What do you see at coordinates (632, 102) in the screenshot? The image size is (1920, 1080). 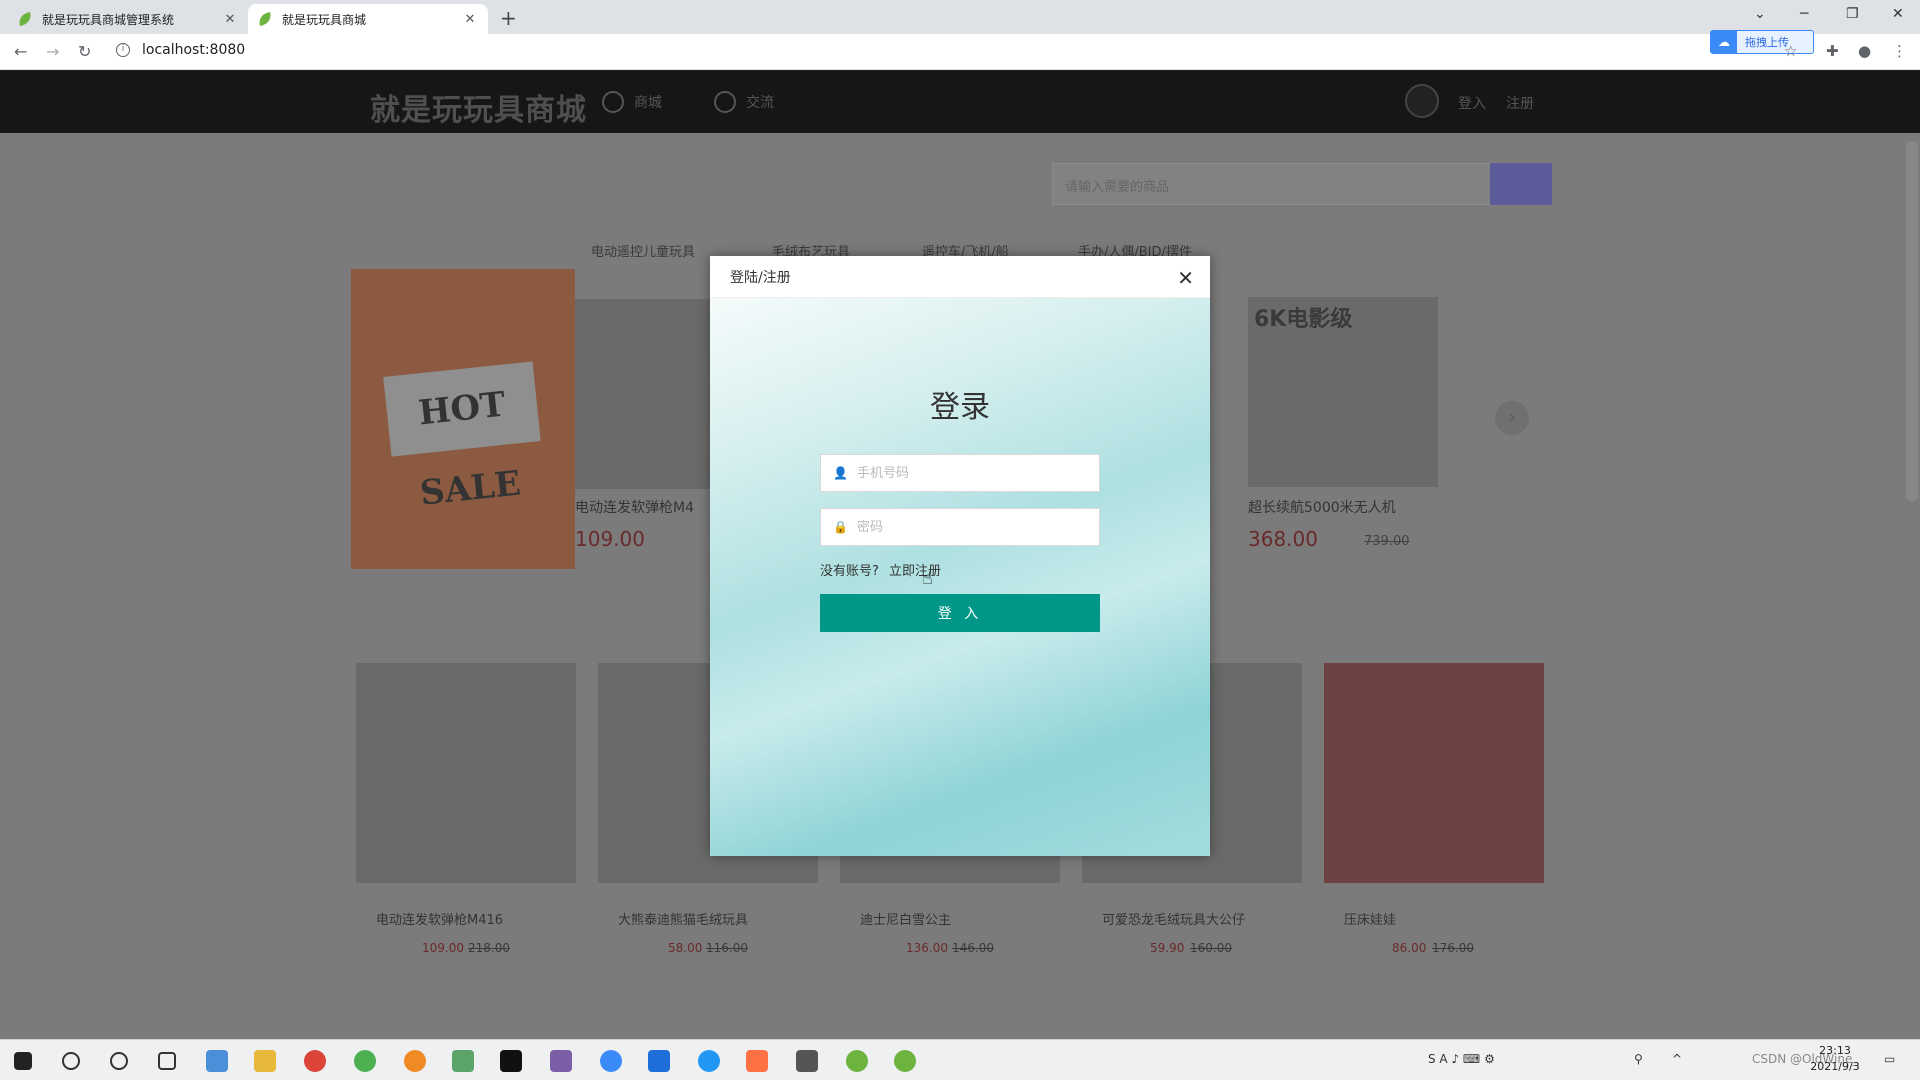 I see `nav-mall: 商城` at bounding box center [632, 102].